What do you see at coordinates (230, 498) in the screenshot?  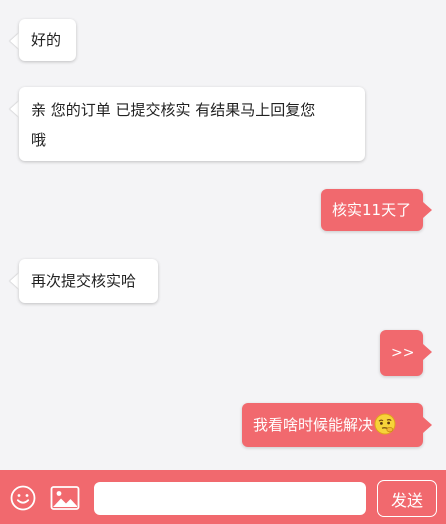 I see `message-input` at bounding box center [230, 498].